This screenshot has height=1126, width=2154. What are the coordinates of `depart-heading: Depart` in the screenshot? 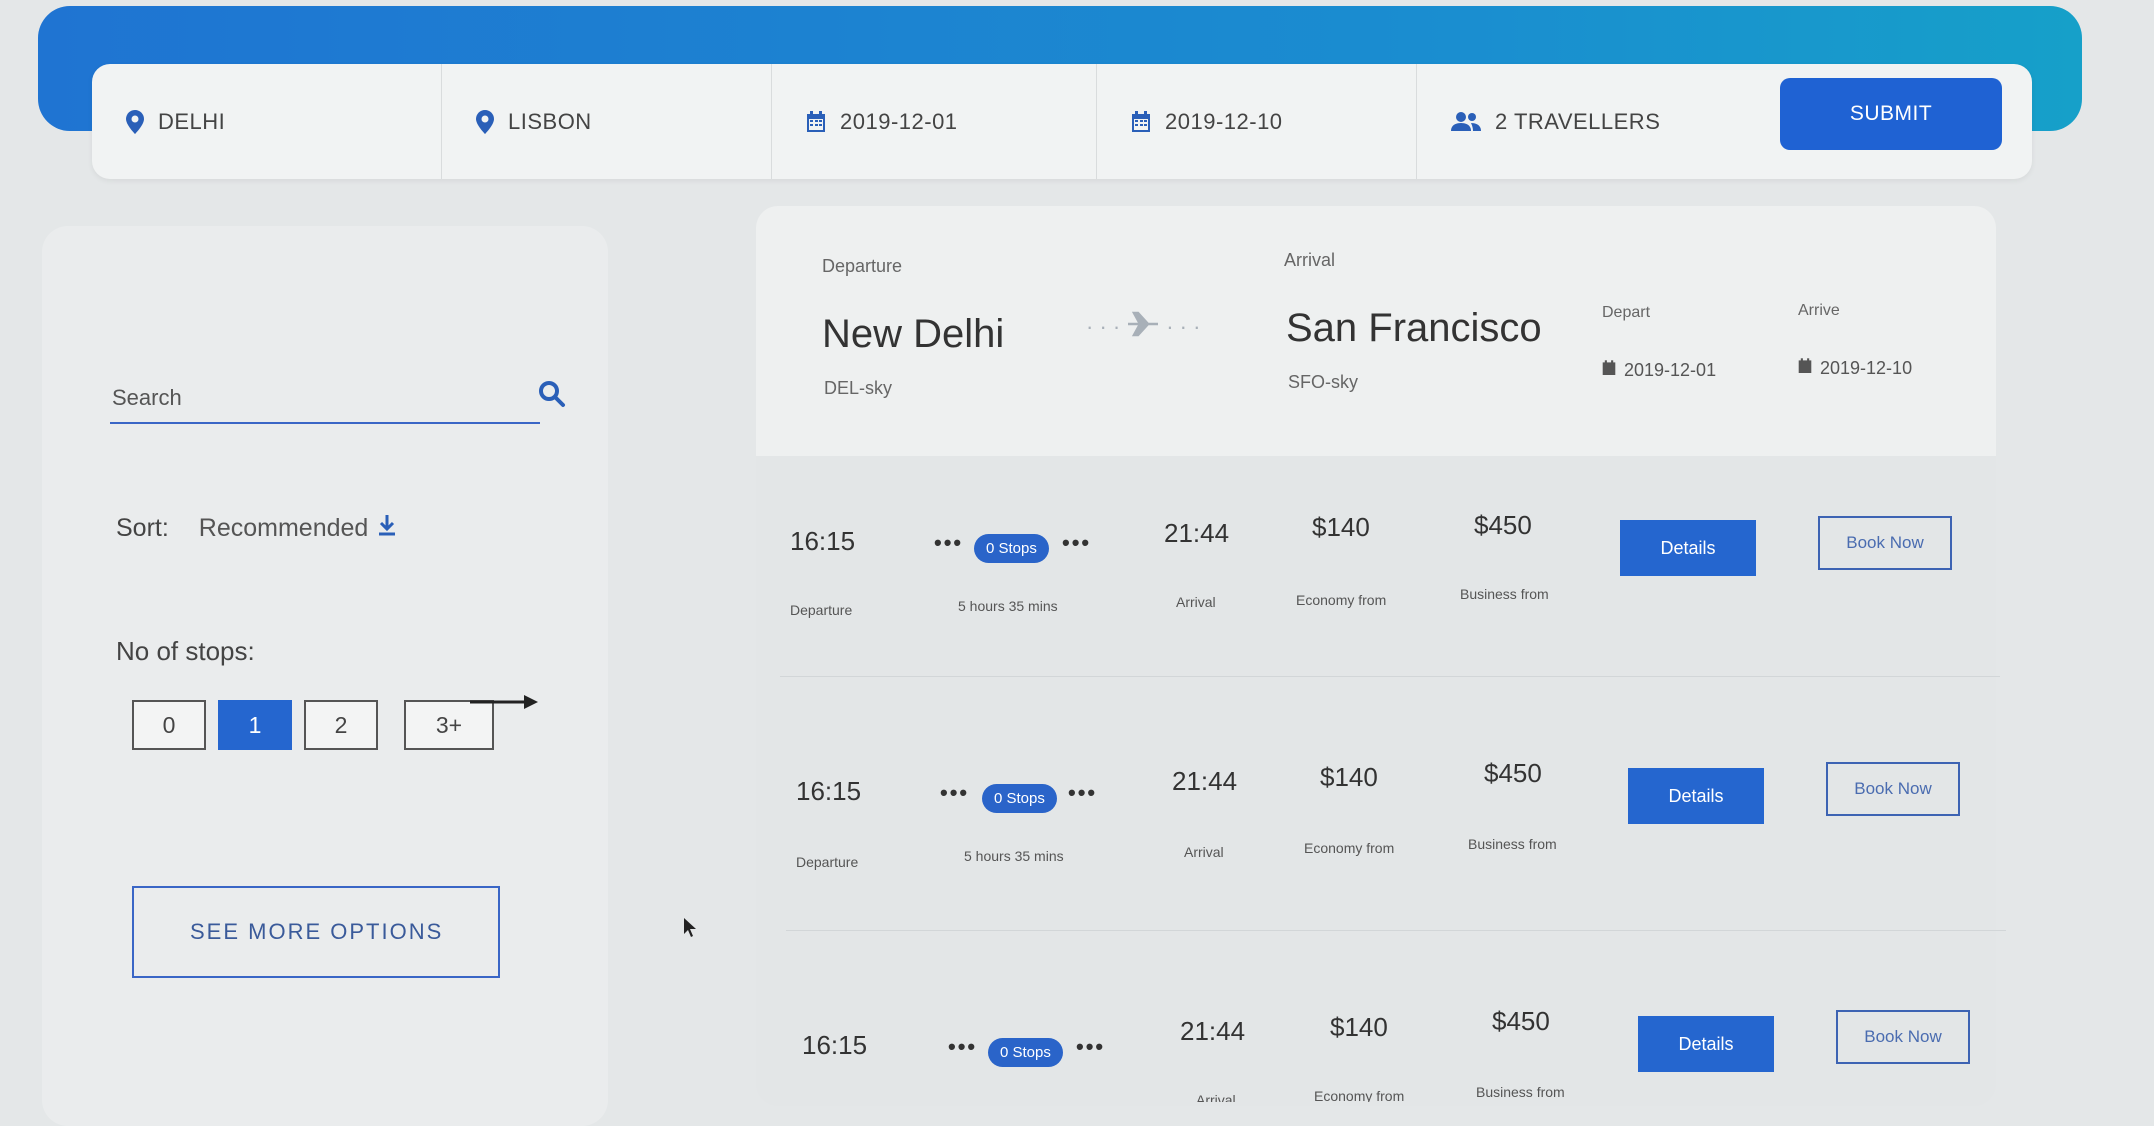 It's located at (1626, 312).